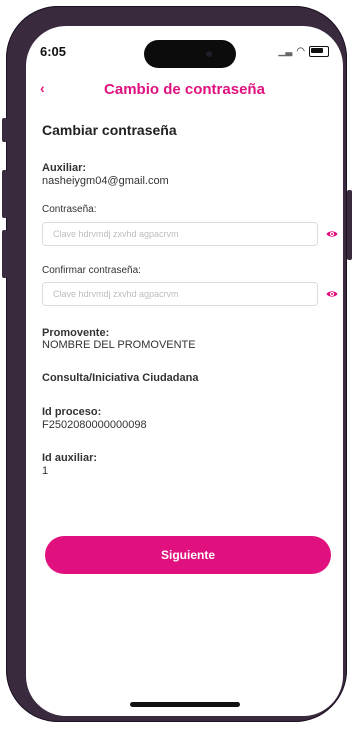 The width and height of the screenshot is (357, 730). I want to click on status-icons: ▁▃ ◠, so click(303, 51).